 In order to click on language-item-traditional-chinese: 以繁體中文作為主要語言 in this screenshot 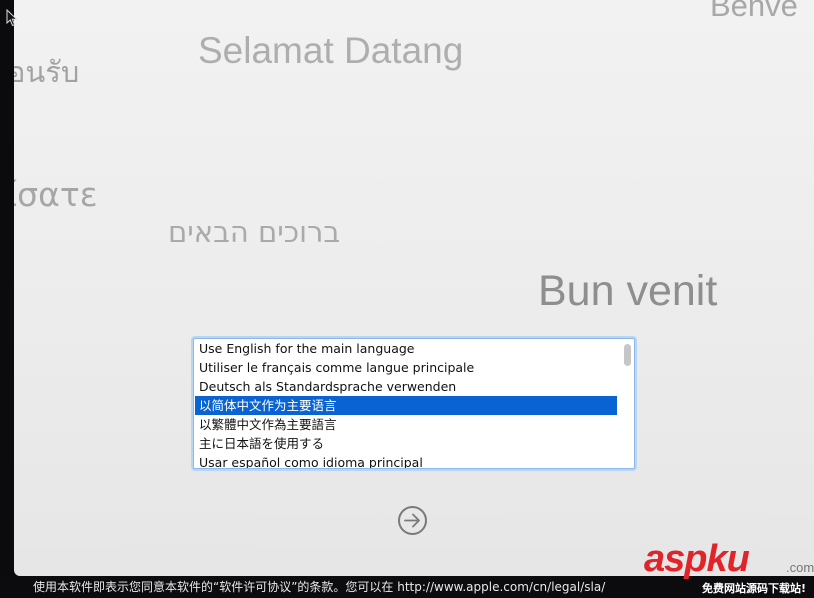, I will do `click(406, 424)`.